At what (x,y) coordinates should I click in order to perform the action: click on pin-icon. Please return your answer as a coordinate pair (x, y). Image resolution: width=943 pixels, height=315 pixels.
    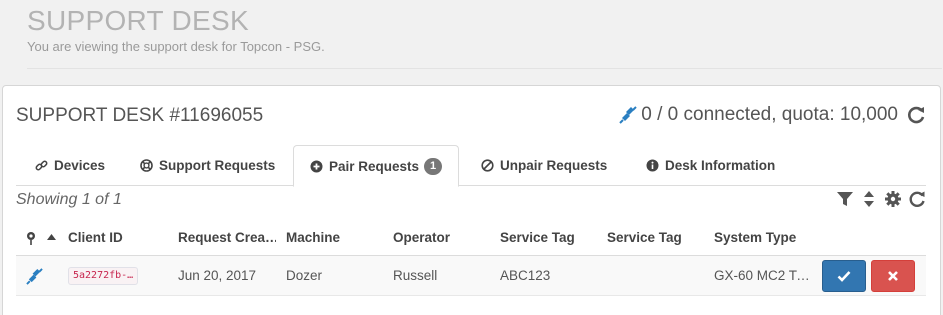
    Looking at the image, I should click on (31, 238).